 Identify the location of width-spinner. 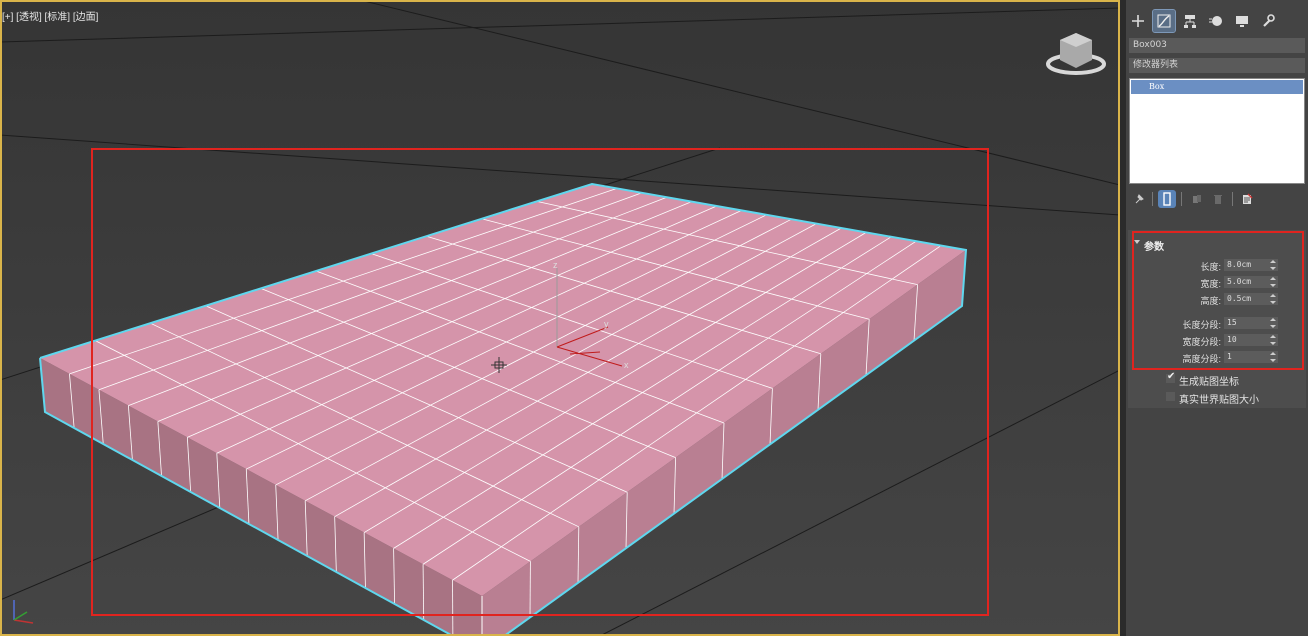
(1273, 282).